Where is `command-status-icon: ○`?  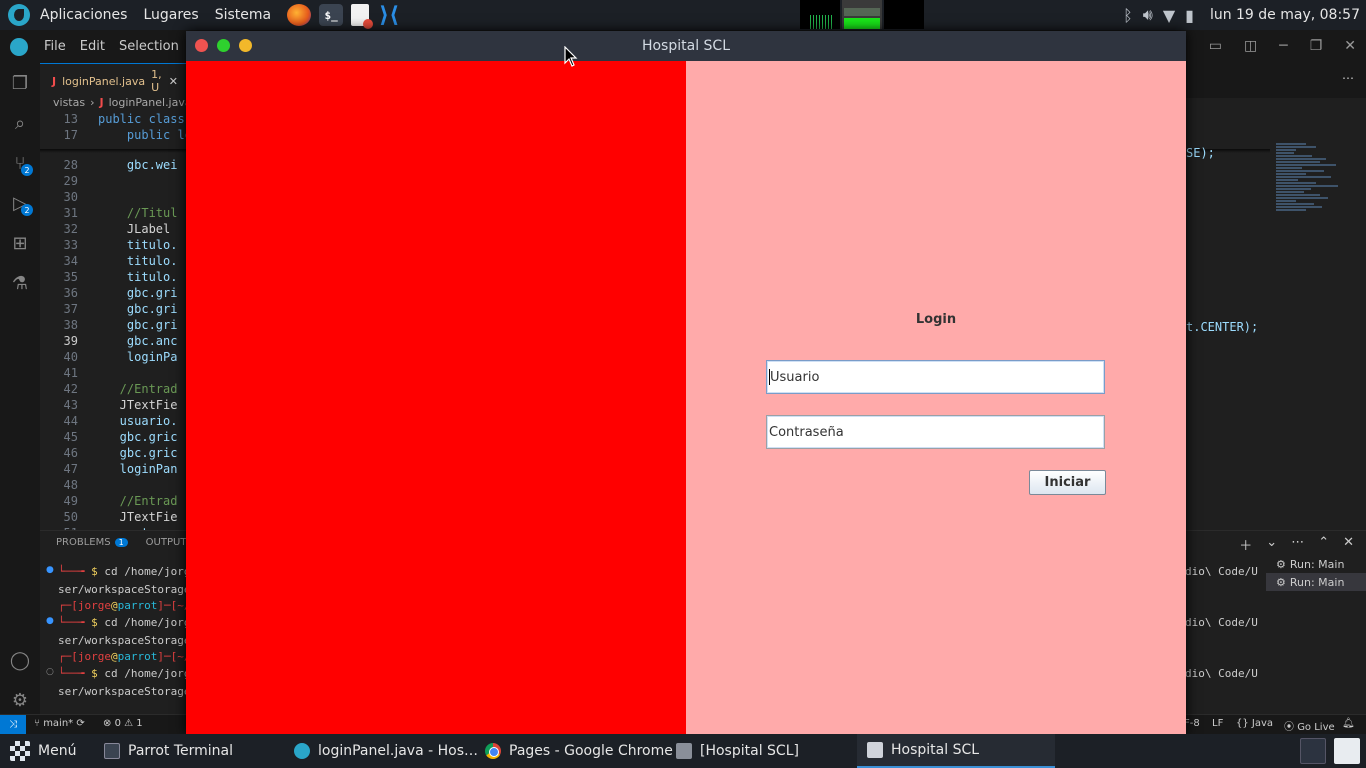
command-status-icon: ○ is located at coordinates (50, 672).